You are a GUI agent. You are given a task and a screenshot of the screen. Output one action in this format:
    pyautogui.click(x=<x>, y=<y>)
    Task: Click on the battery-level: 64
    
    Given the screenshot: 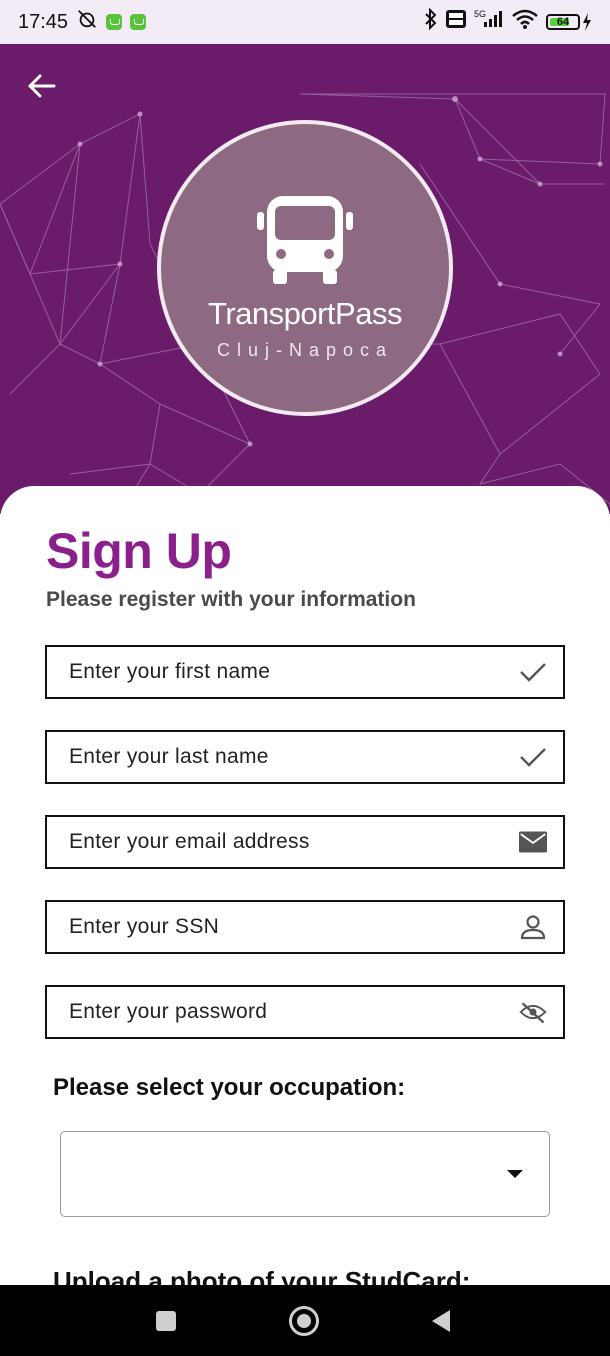 What is the action you would take?
    pyautogui.click(x=563, y=22)
    